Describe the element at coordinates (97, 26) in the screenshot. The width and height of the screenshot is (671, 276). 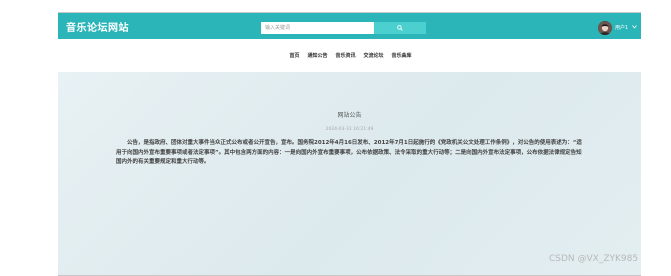
I see `site-title: 音乐论坛网站` at that location.